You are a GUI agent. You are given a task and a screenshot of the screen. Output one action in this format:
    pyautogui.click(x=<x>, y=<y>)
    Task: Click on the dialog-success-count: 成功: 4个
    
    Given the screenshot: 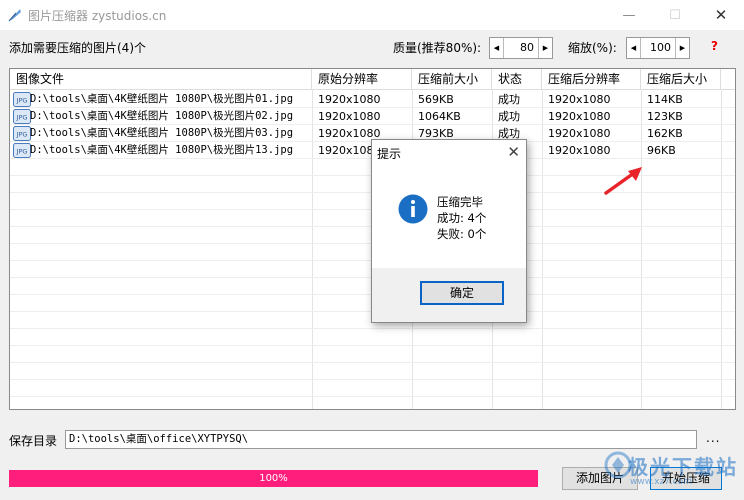 What is the action you would take?
    pyautogui.click(x=462, y=218)
    